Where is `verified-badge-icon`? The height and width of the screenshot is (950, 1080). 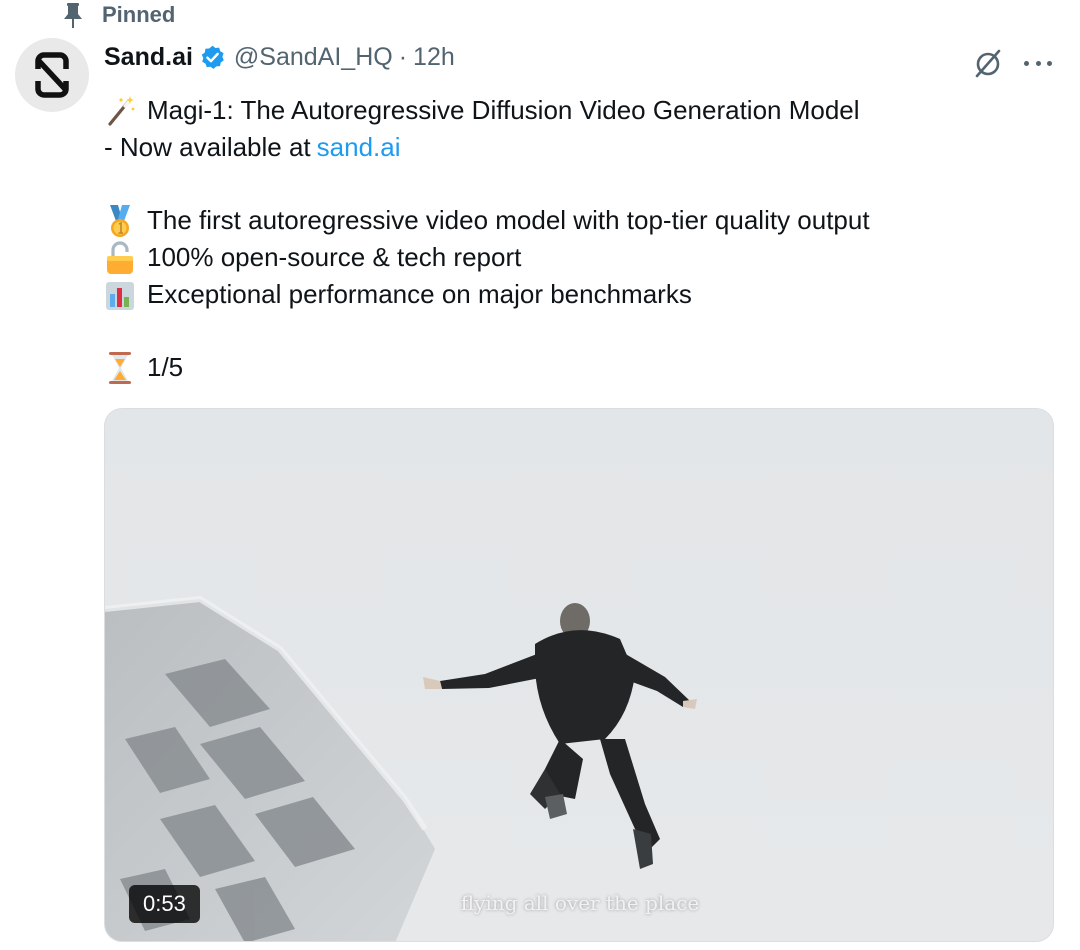
verified-badge-icon is located at coordinates (212, 57).